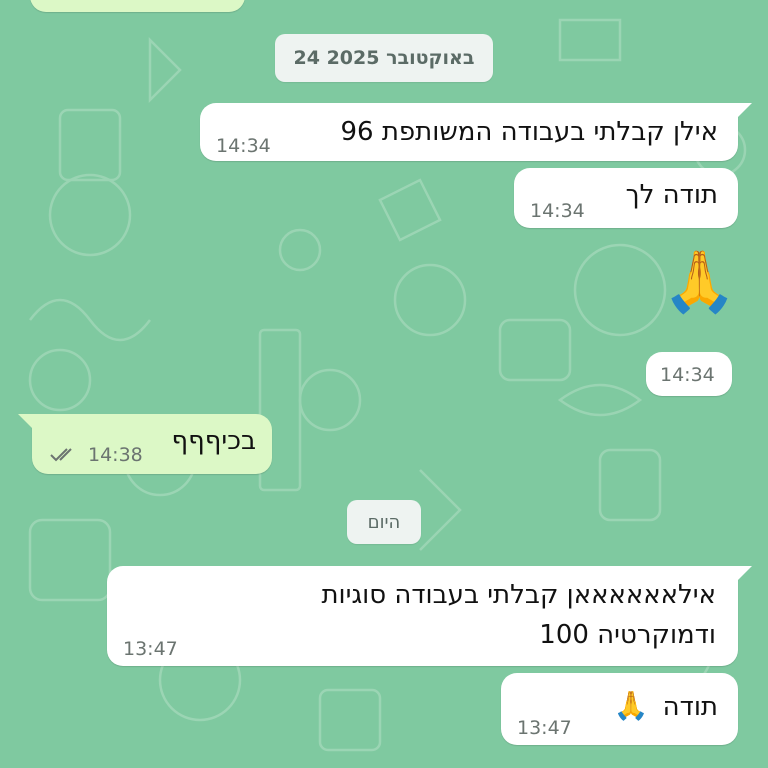 The image size is (768, 768). I want to click on incoming-message: אילן קבלתי בעבודה המשותפת 96 14:34, so click(469, 132).